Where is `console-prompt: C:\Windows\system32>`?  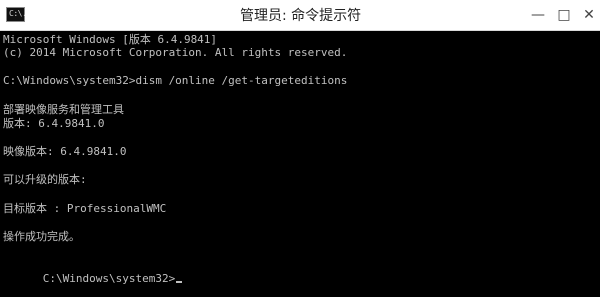 console-prompt: C:\Windows\system32> is located at coordinates (109, 278).